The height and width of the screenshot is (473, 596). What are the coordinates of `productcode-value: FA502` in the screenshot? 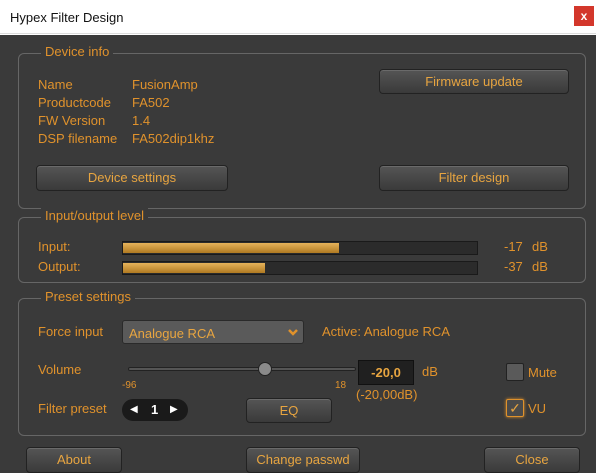 It's located at (151, 102).